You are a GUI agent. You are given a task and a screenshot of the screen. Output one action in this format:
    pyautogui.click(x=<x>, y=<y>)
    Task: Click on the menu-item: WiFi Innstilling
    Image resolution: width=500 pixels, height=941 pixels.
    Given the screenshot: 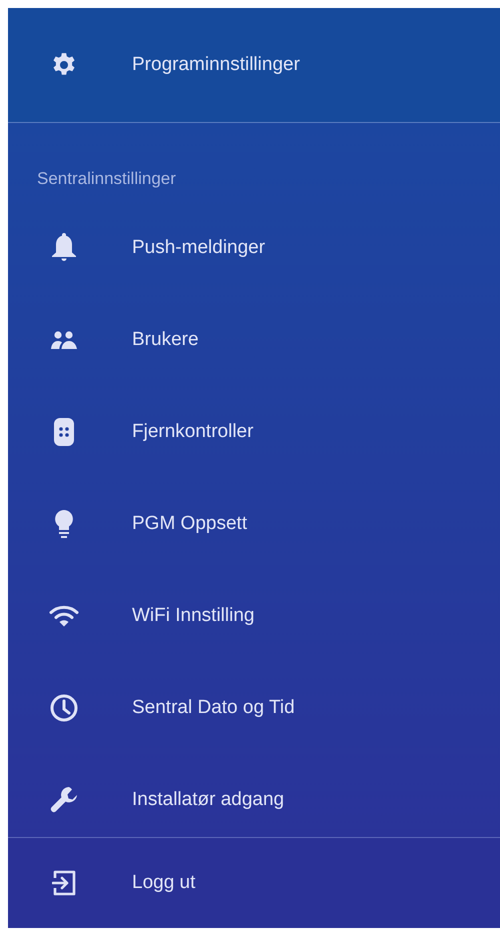 What is the action you would take?
    pyautogui.click(x=254, y=616)
    